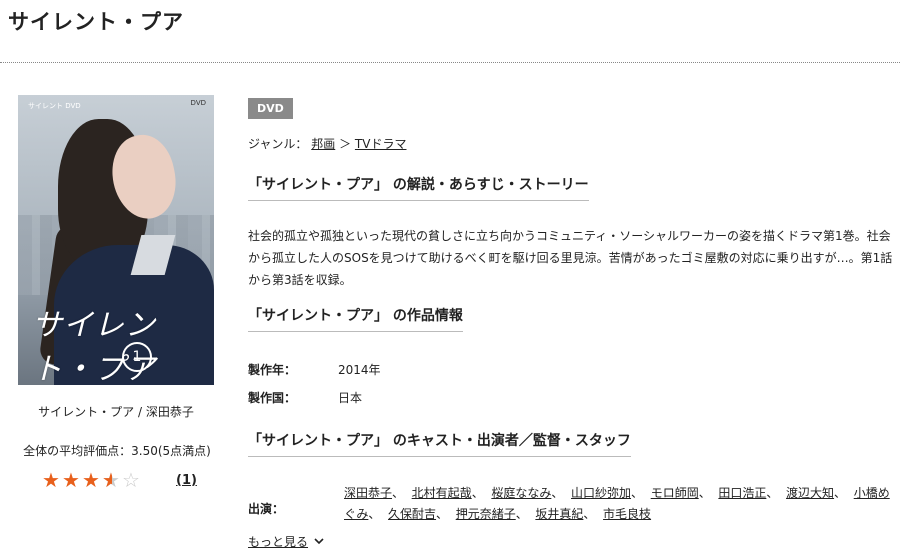 The image size is (900, 550). I want to click on cover-top-left-text: サイレント DVD, so click(54, 106).